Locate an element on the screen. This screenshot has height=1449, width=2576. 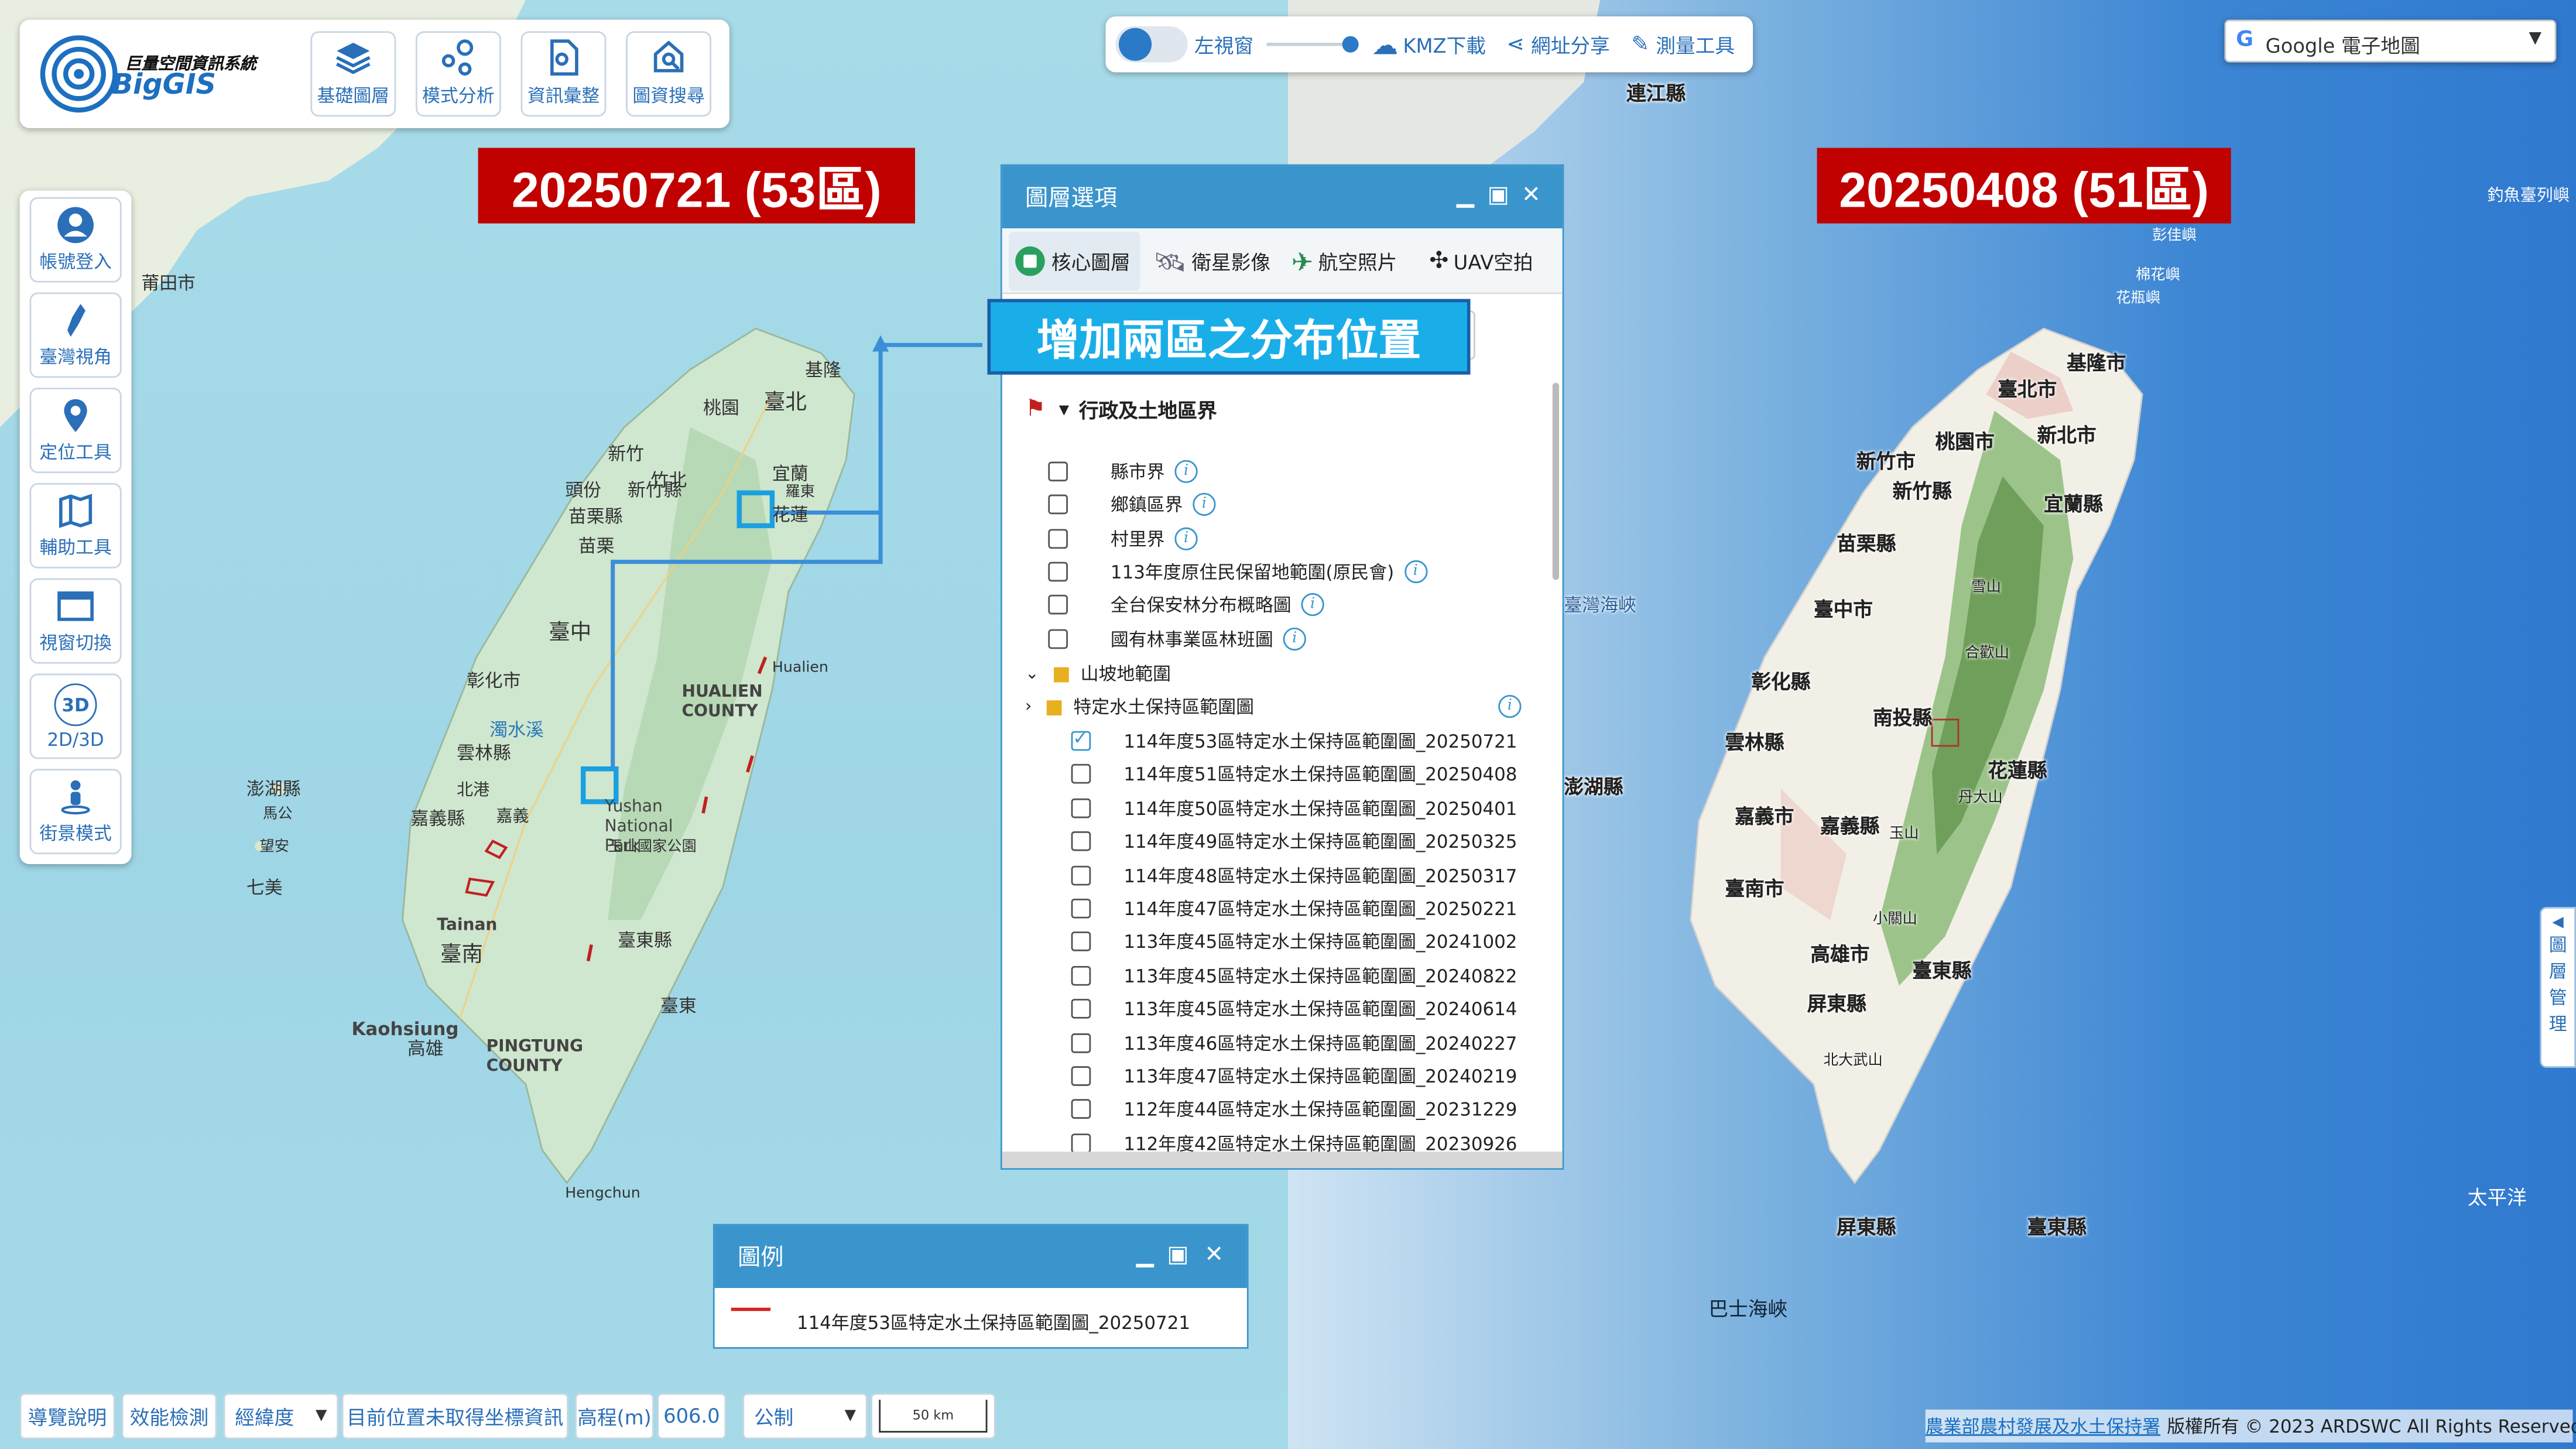
login-button: 帳號登入 is located at coordinates (75, 240).